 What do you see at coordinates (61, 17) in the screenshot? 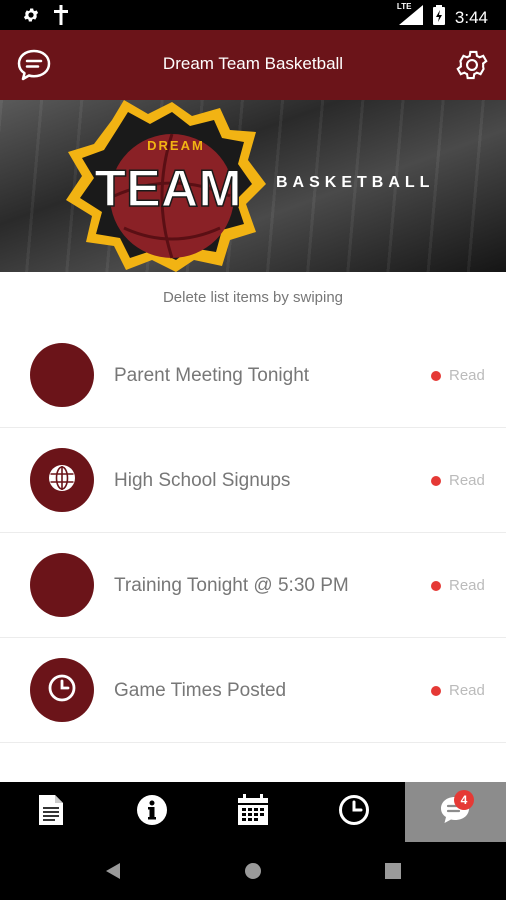
I see `cross-icon` at bounding box center [61, 17].